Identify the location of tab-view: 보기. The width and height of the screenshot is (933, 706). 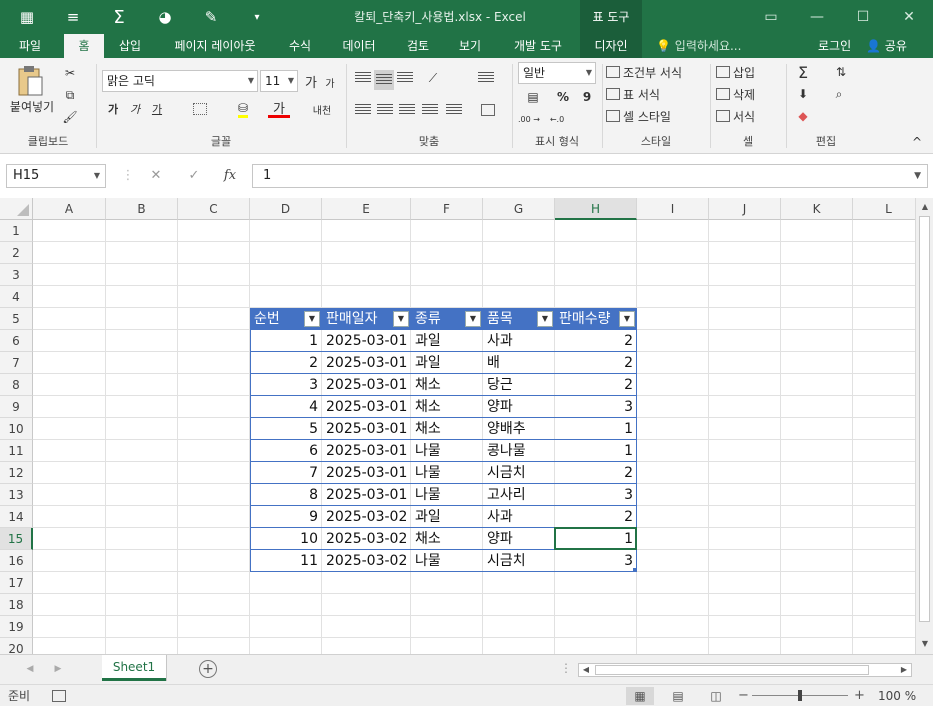
(470, 46).